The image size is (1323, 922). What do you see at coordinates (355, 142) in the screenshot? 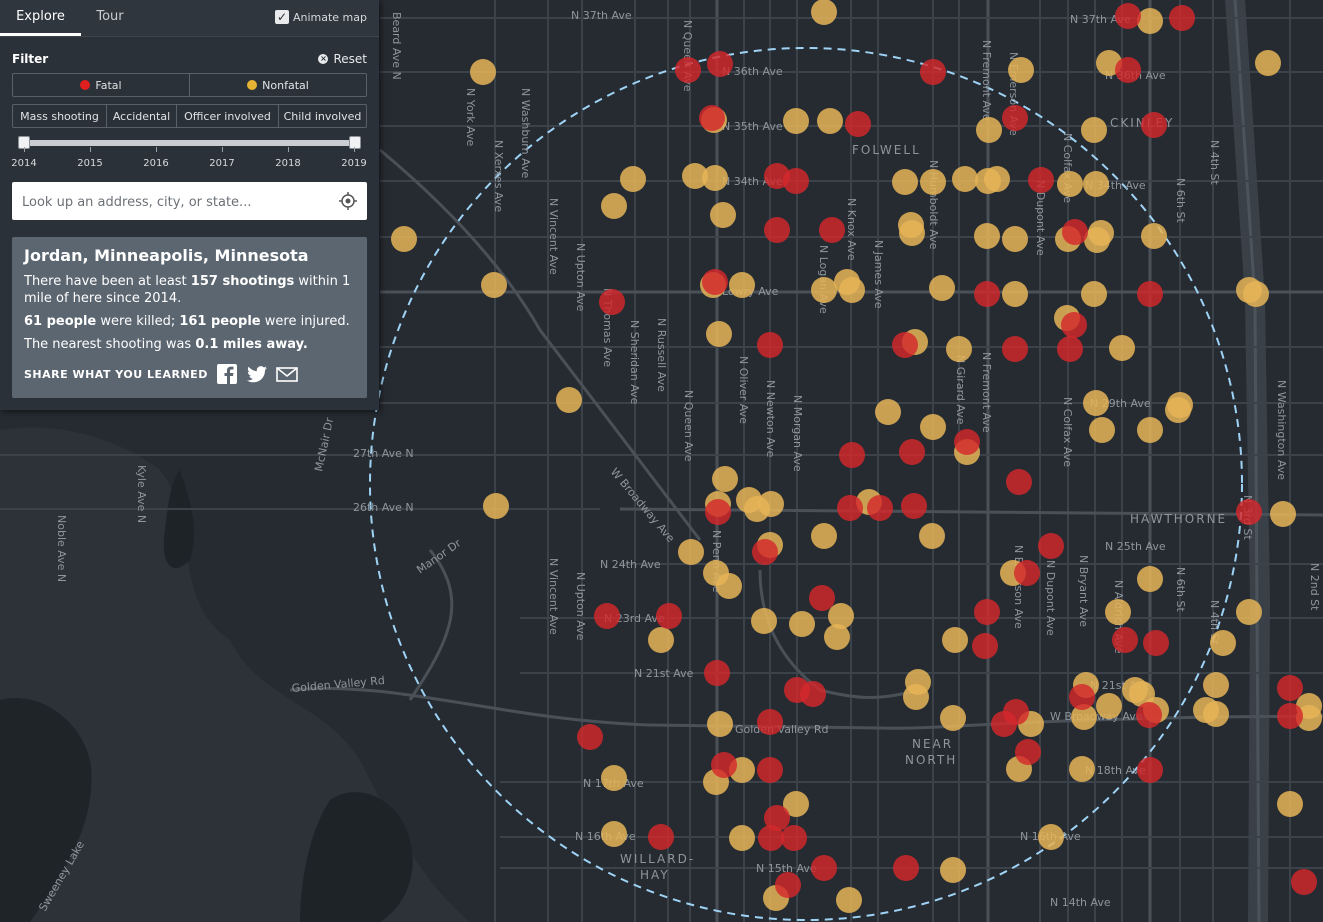
I see `slider-handle-end` at bounding box center [355, 142].